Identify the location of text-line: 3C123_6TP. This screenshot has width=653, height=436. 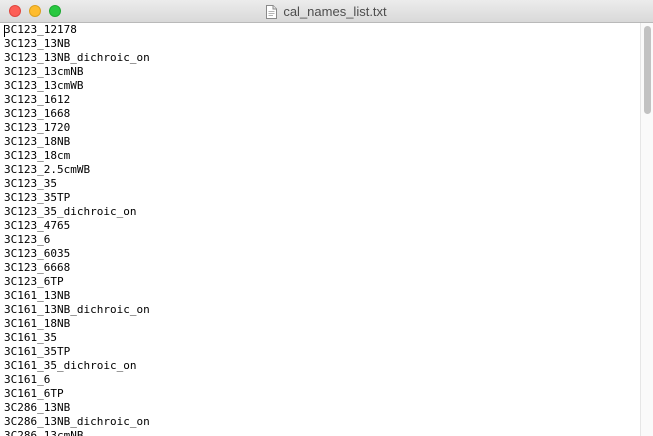
(322, 282).